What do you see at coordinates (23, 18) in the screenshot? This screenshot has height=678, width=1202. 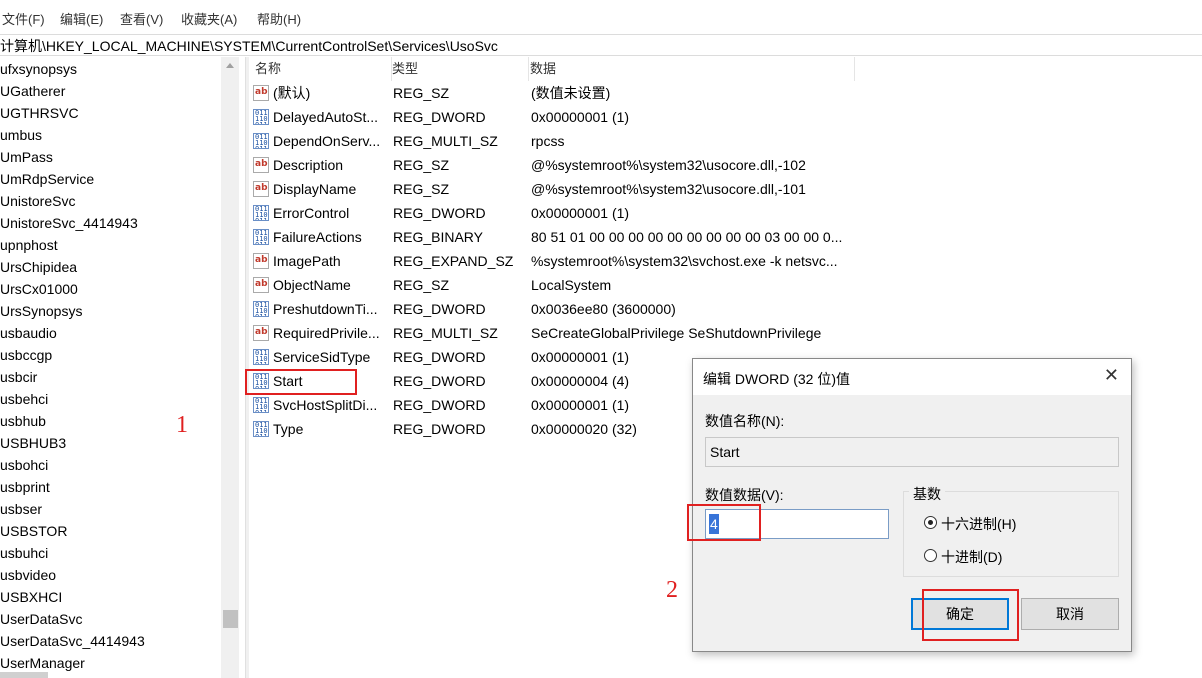 I see `menu-file: 文件(F)` at bounding box center [23, 18].